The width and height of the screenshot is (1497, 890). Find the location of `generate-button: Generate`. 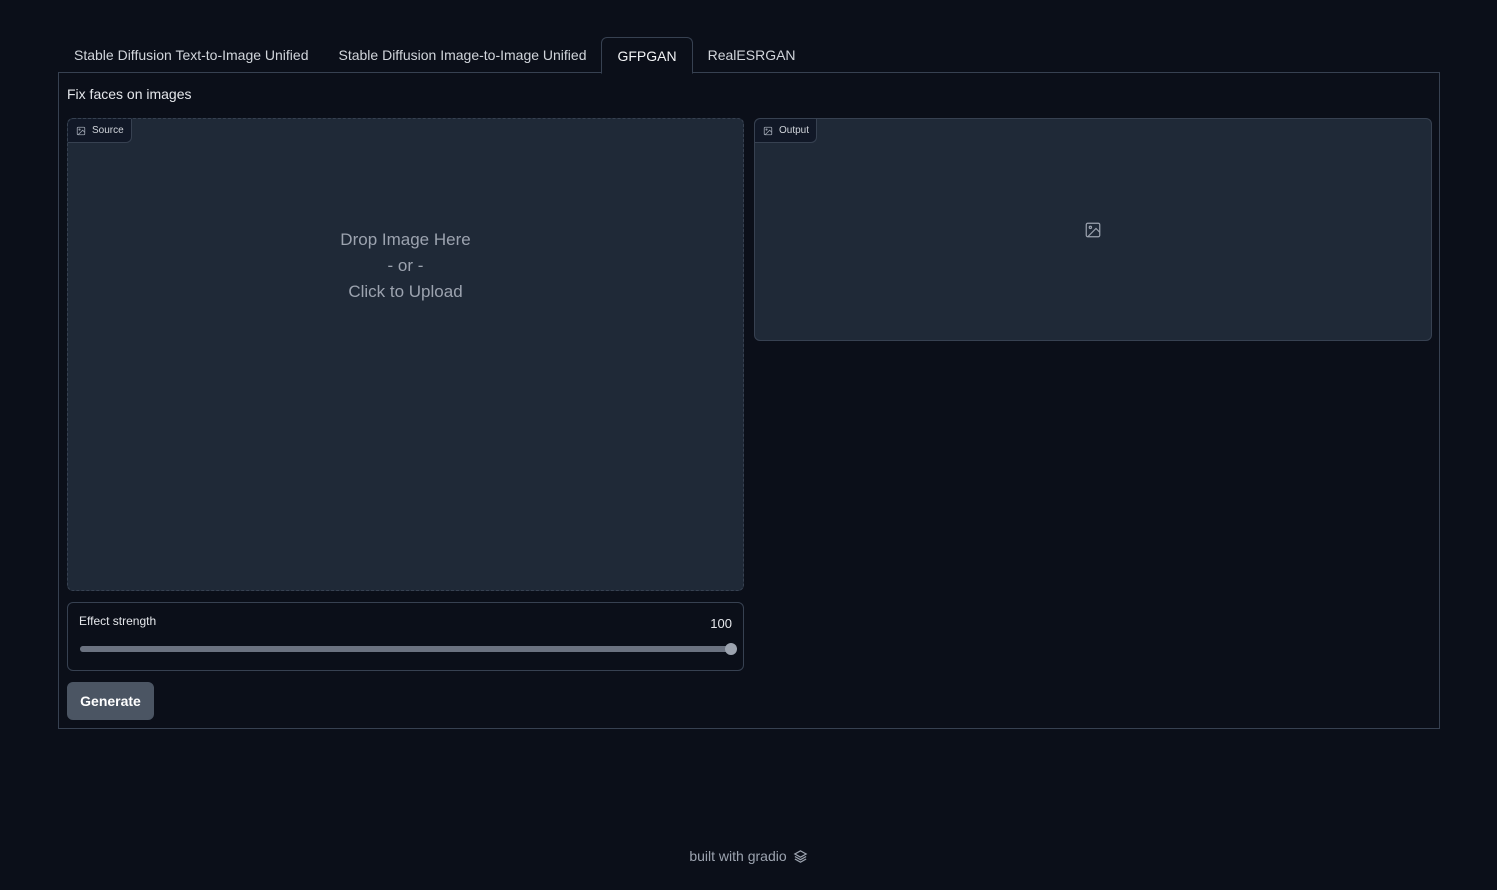

generate-button: Generate is located at coordinates (110, 701).